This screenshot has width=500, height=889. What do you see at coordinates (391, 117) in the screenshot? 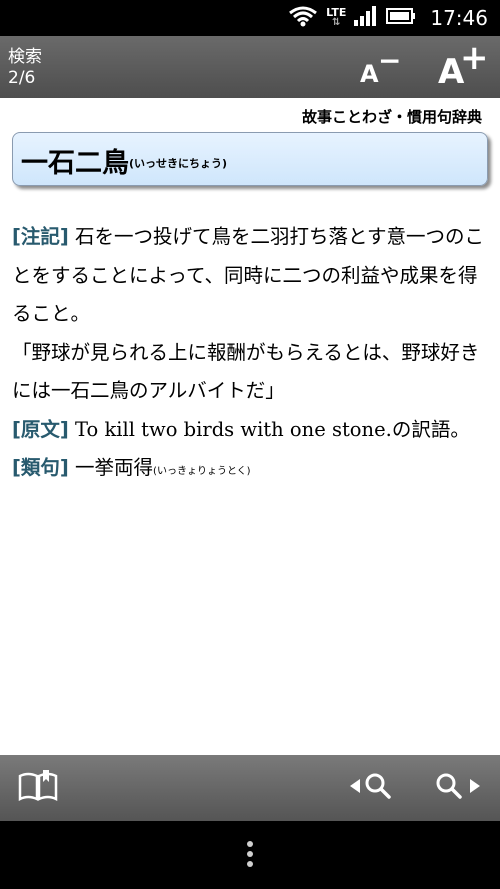
I see `dictionary-name: 故事ことわざ・慣用句辞典` at bounding box center [391, 117].